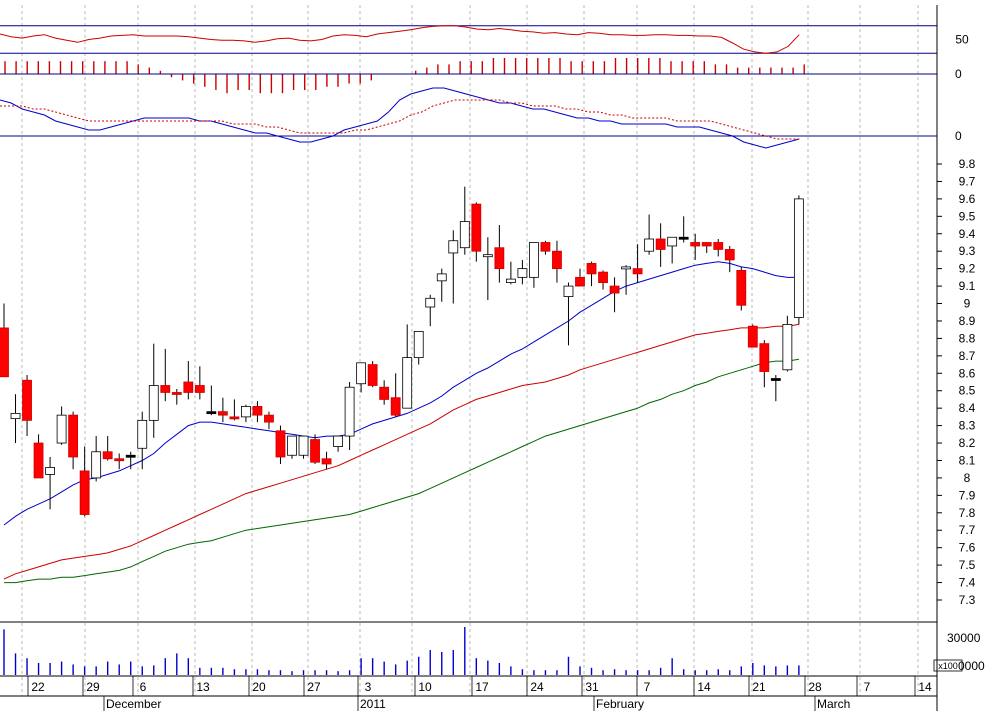 Image resolution: width=990 pixels, height=711 pixels. Describe the element at coordinates (967, 234) in the screenshot. I see `price-tick-label: 9.4` at that location.